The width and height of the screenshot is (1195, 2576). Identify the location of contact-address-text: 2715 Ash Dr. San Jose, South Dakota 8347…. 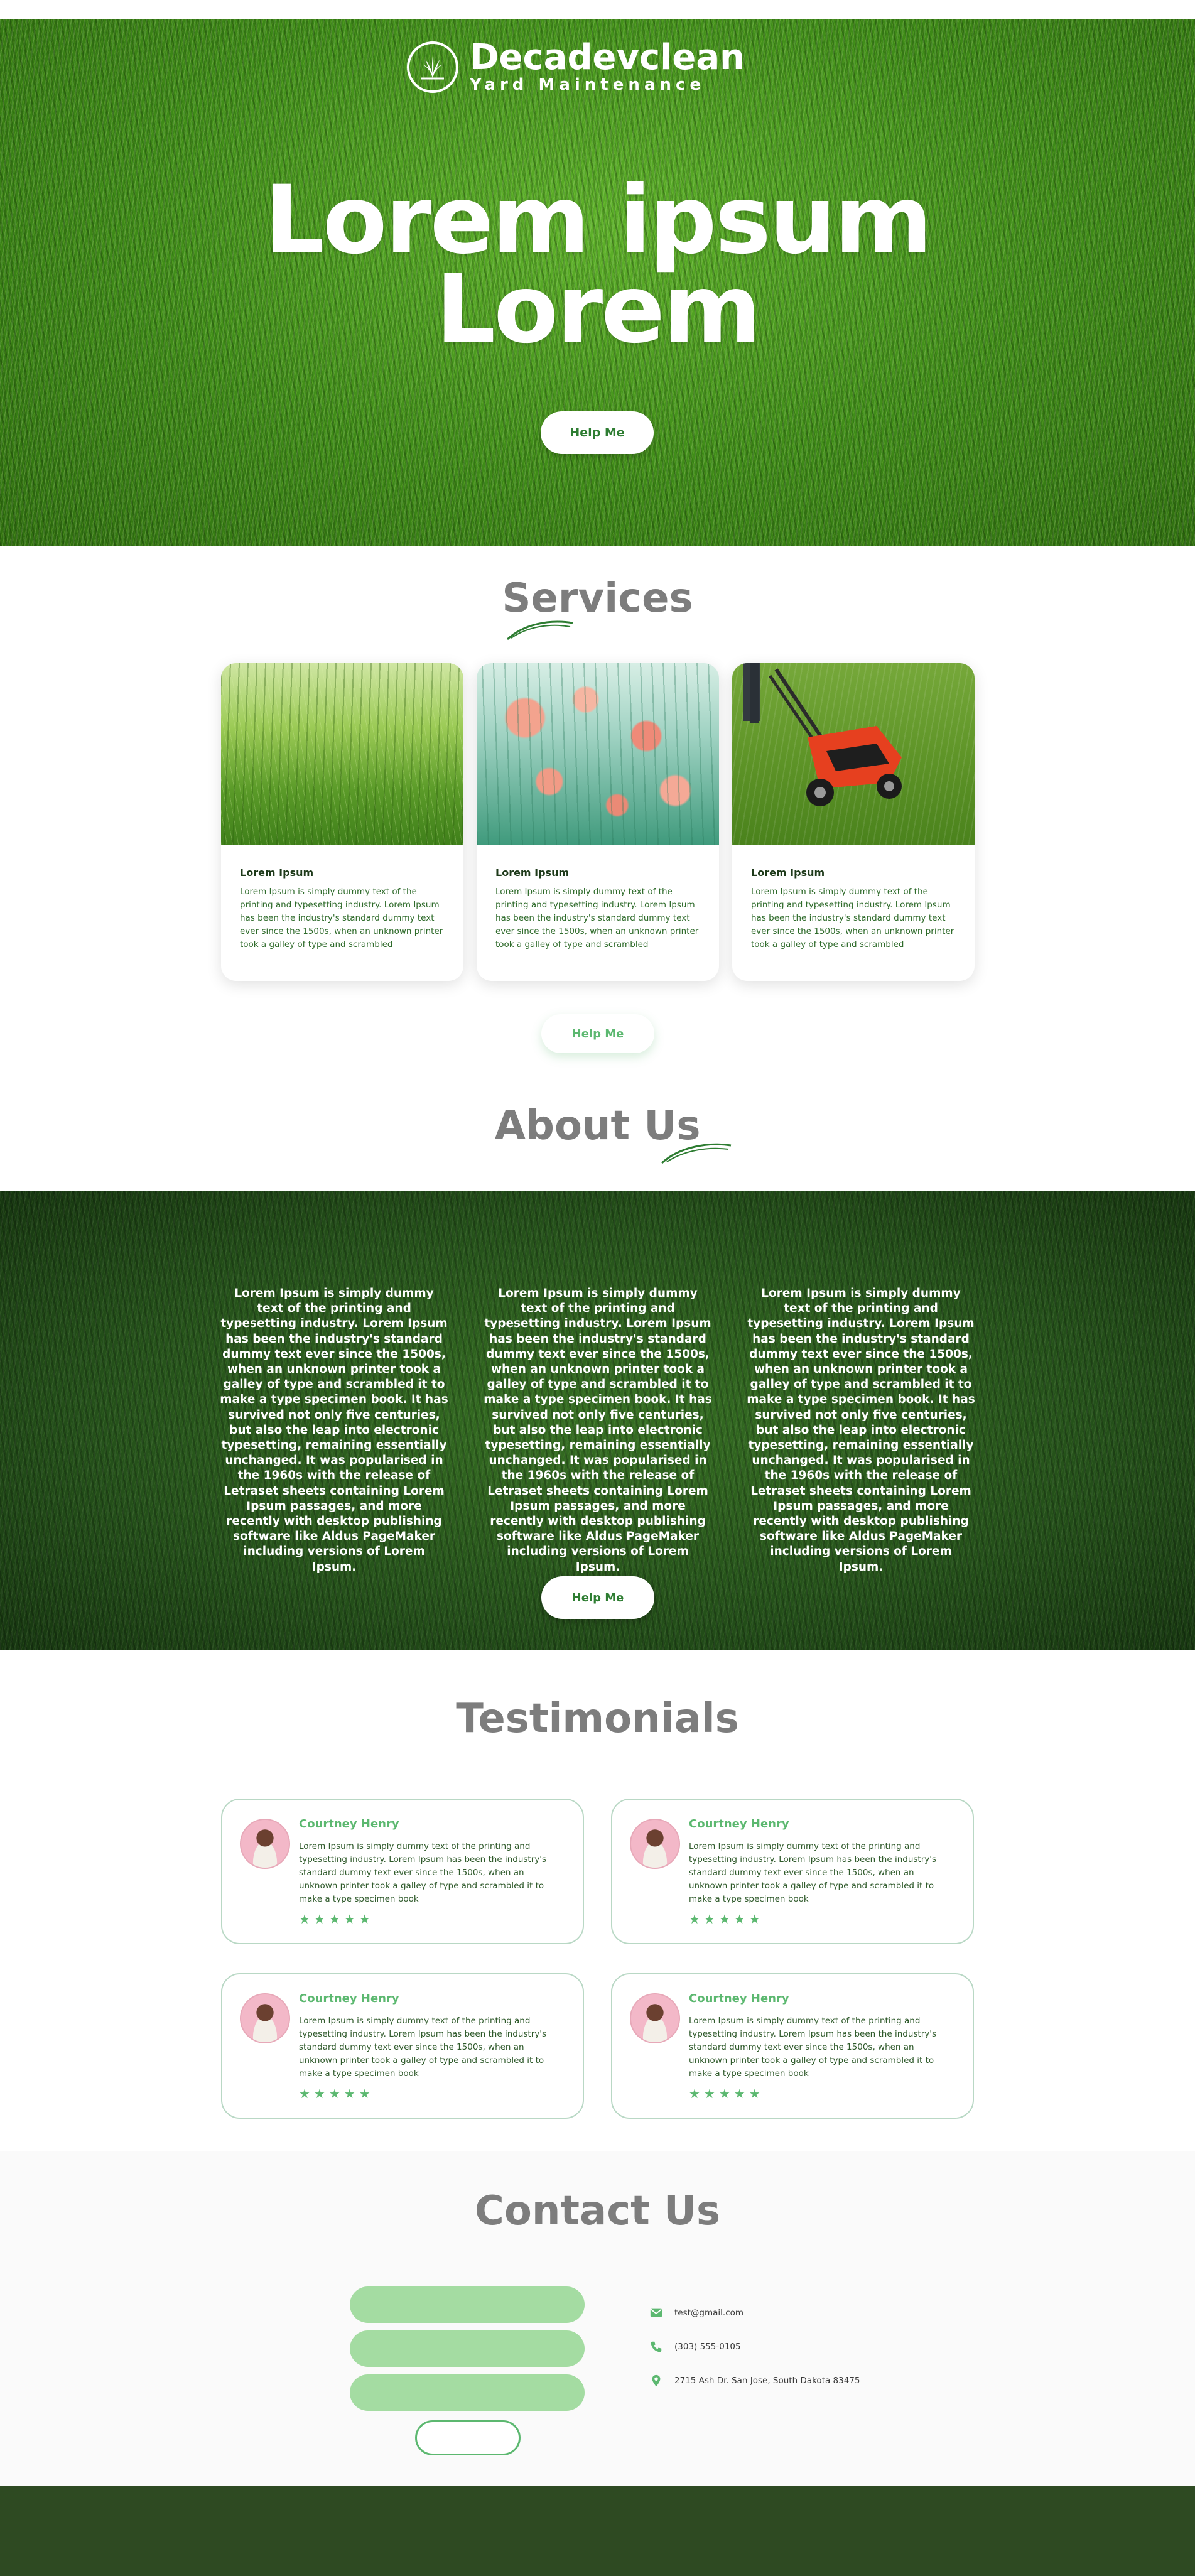
(767, 2381).